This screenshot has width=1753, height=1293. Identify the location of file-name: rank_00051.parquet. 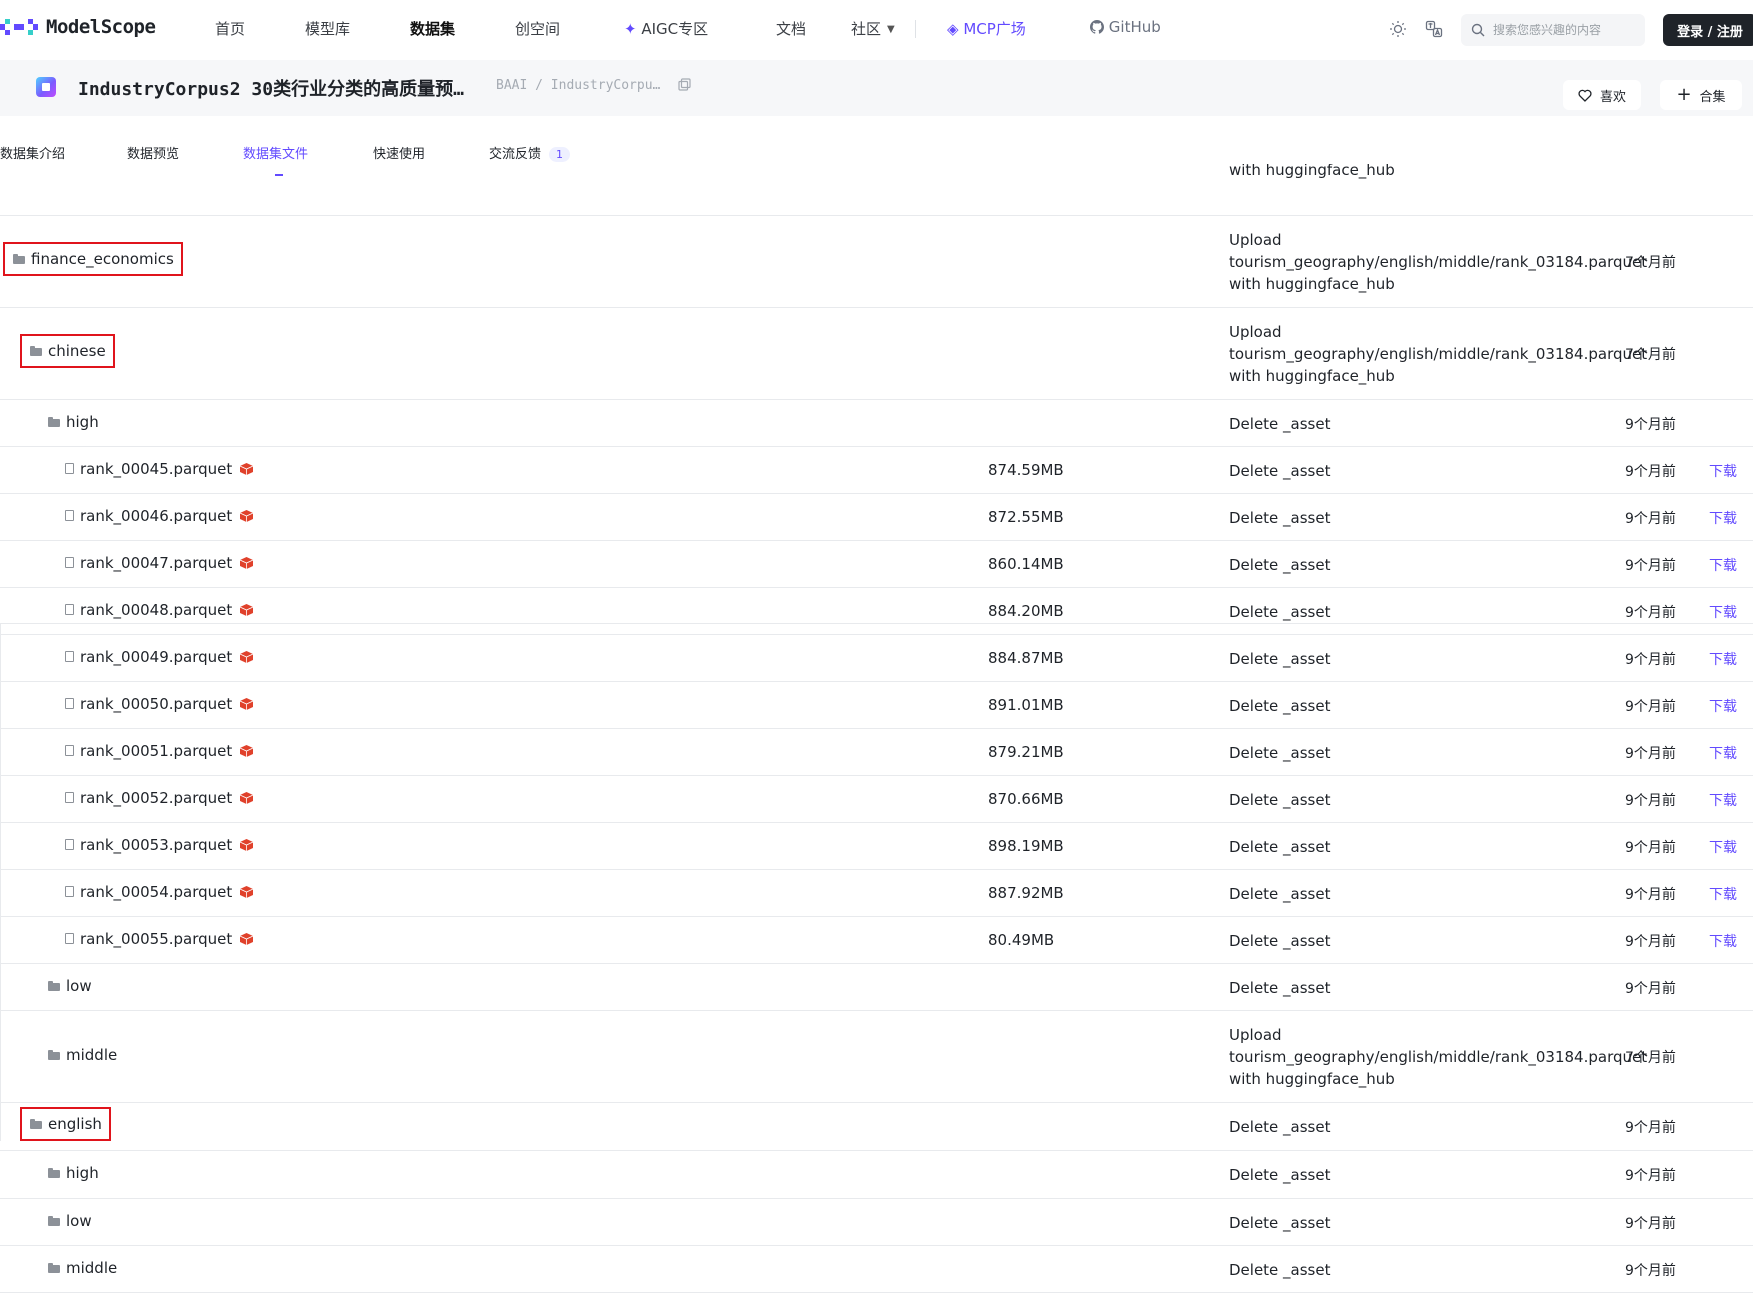
(159, 751).